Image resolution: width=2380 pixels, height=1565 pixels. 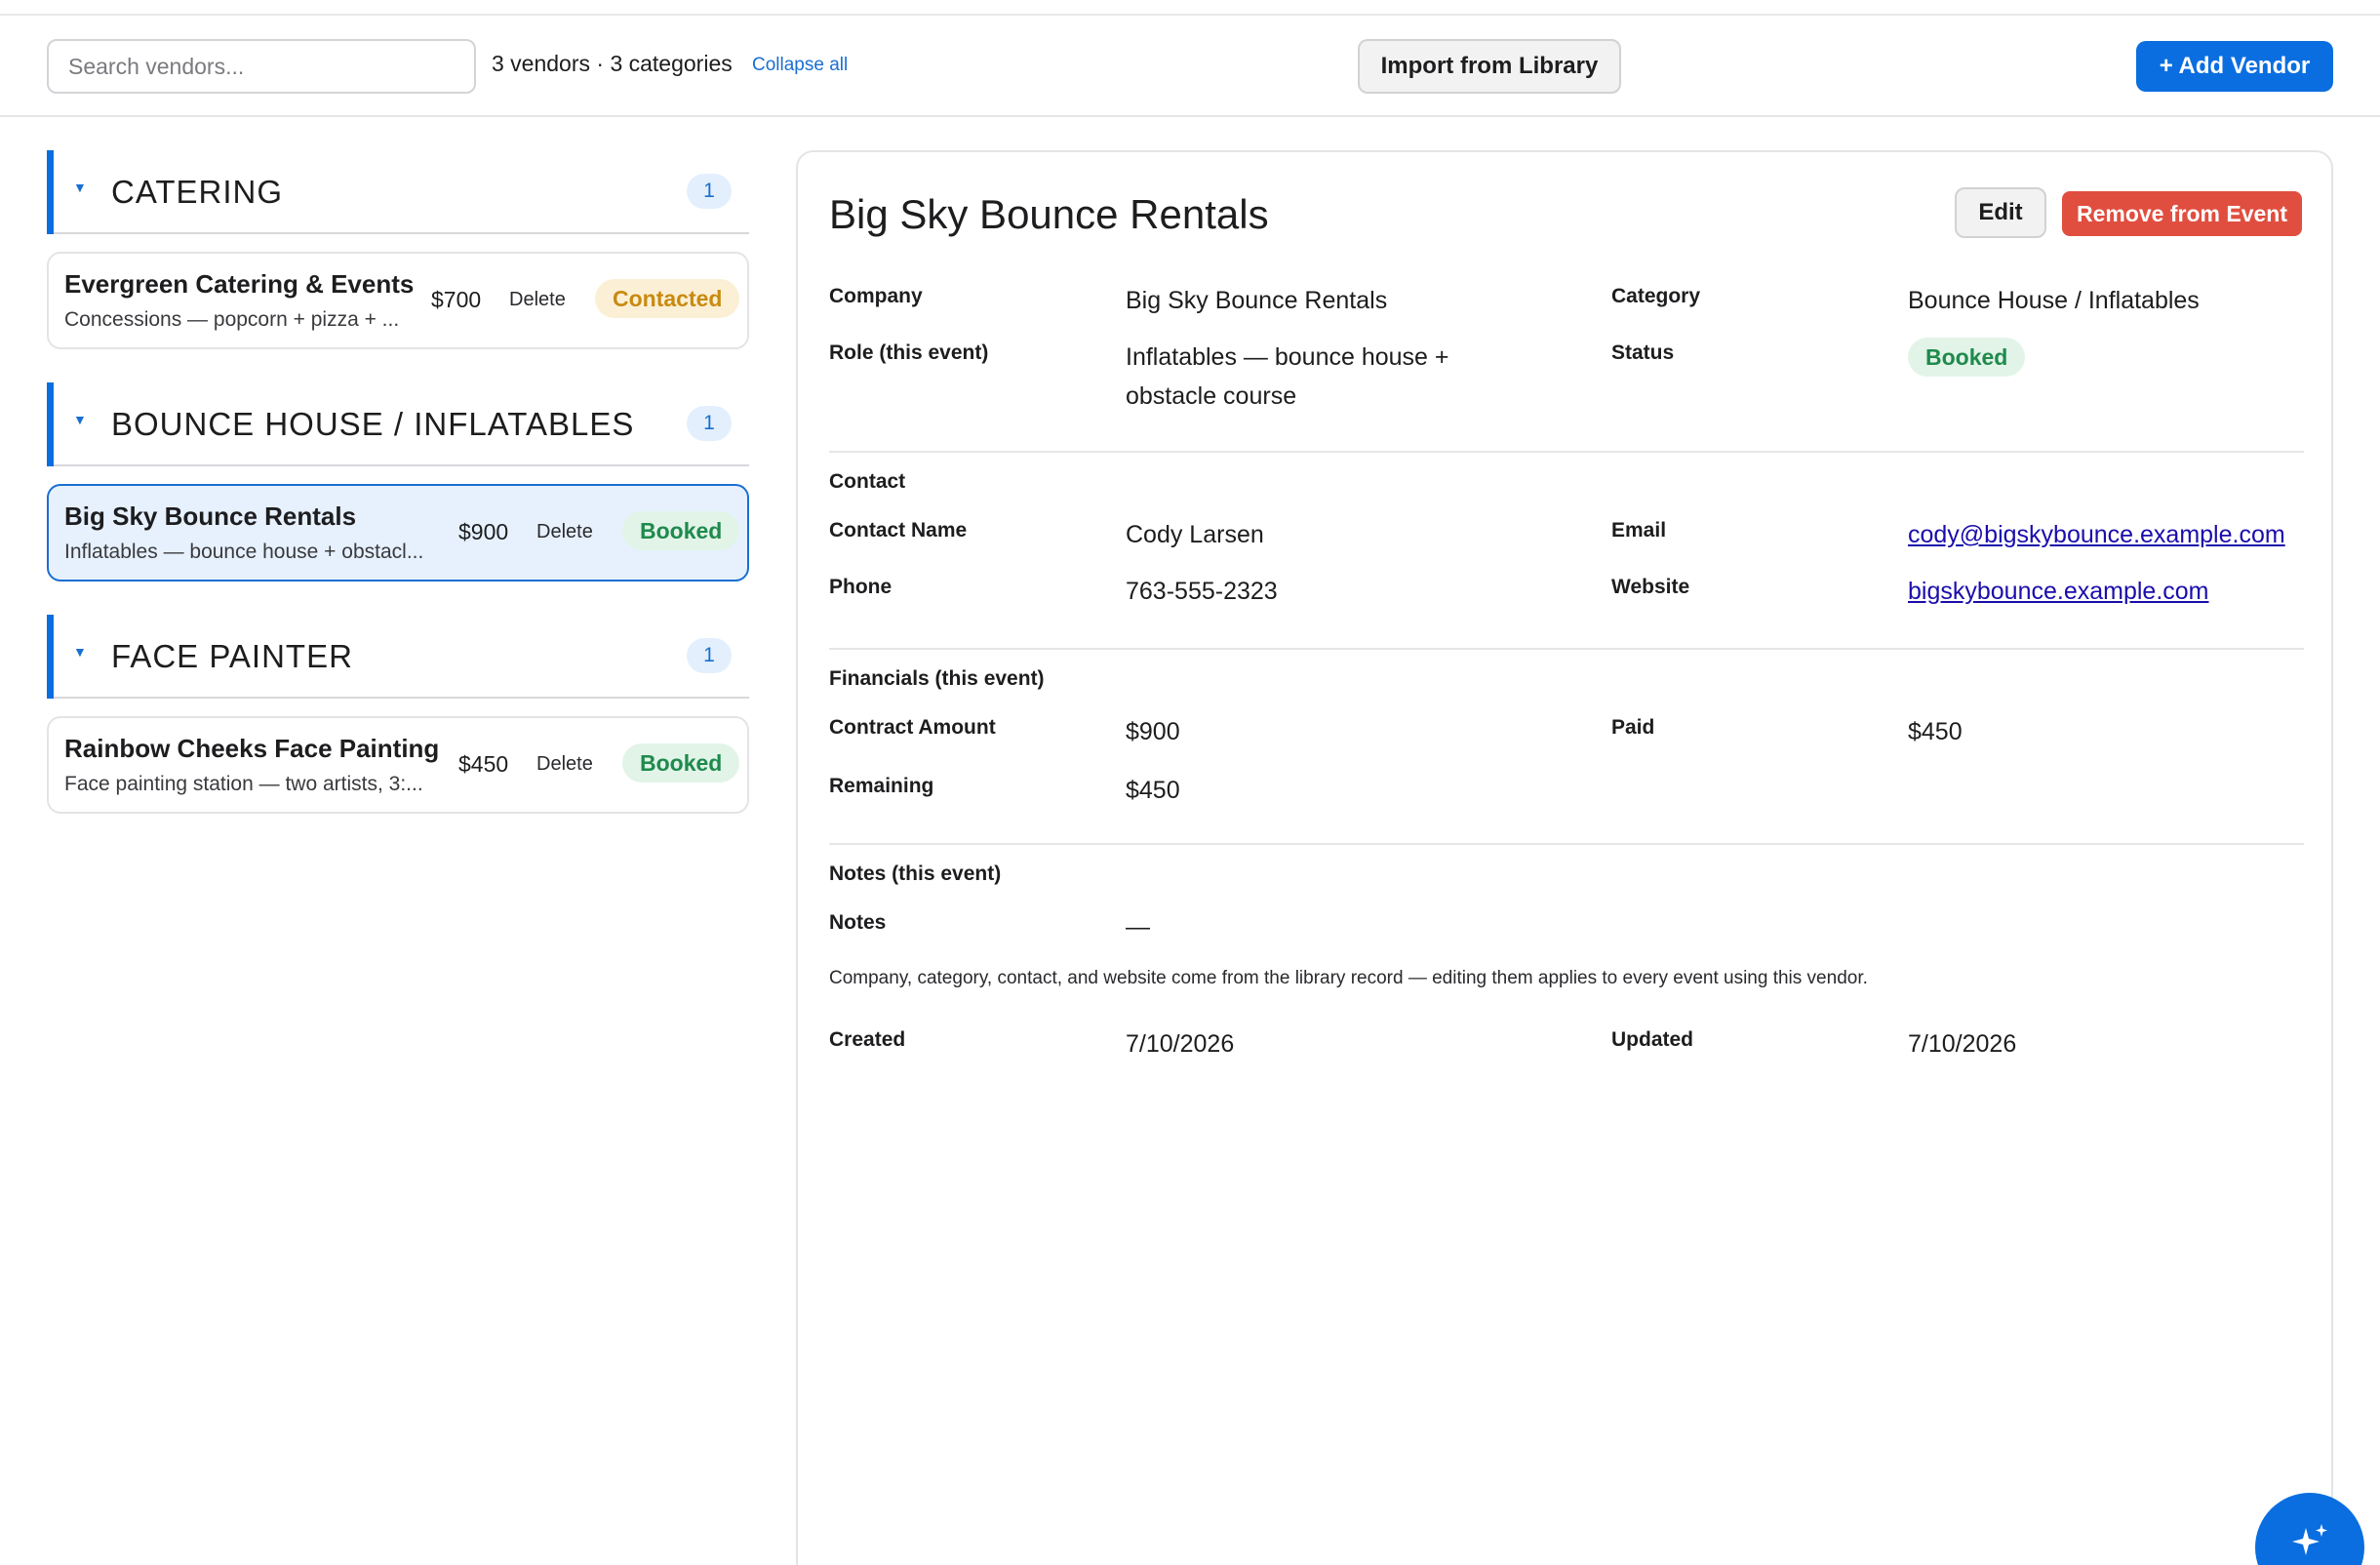 What do you see at coordinates (1202, 591) in the screenshot?
I see `phone-value: 763-555-2323` at bounding box center [1202, 591].